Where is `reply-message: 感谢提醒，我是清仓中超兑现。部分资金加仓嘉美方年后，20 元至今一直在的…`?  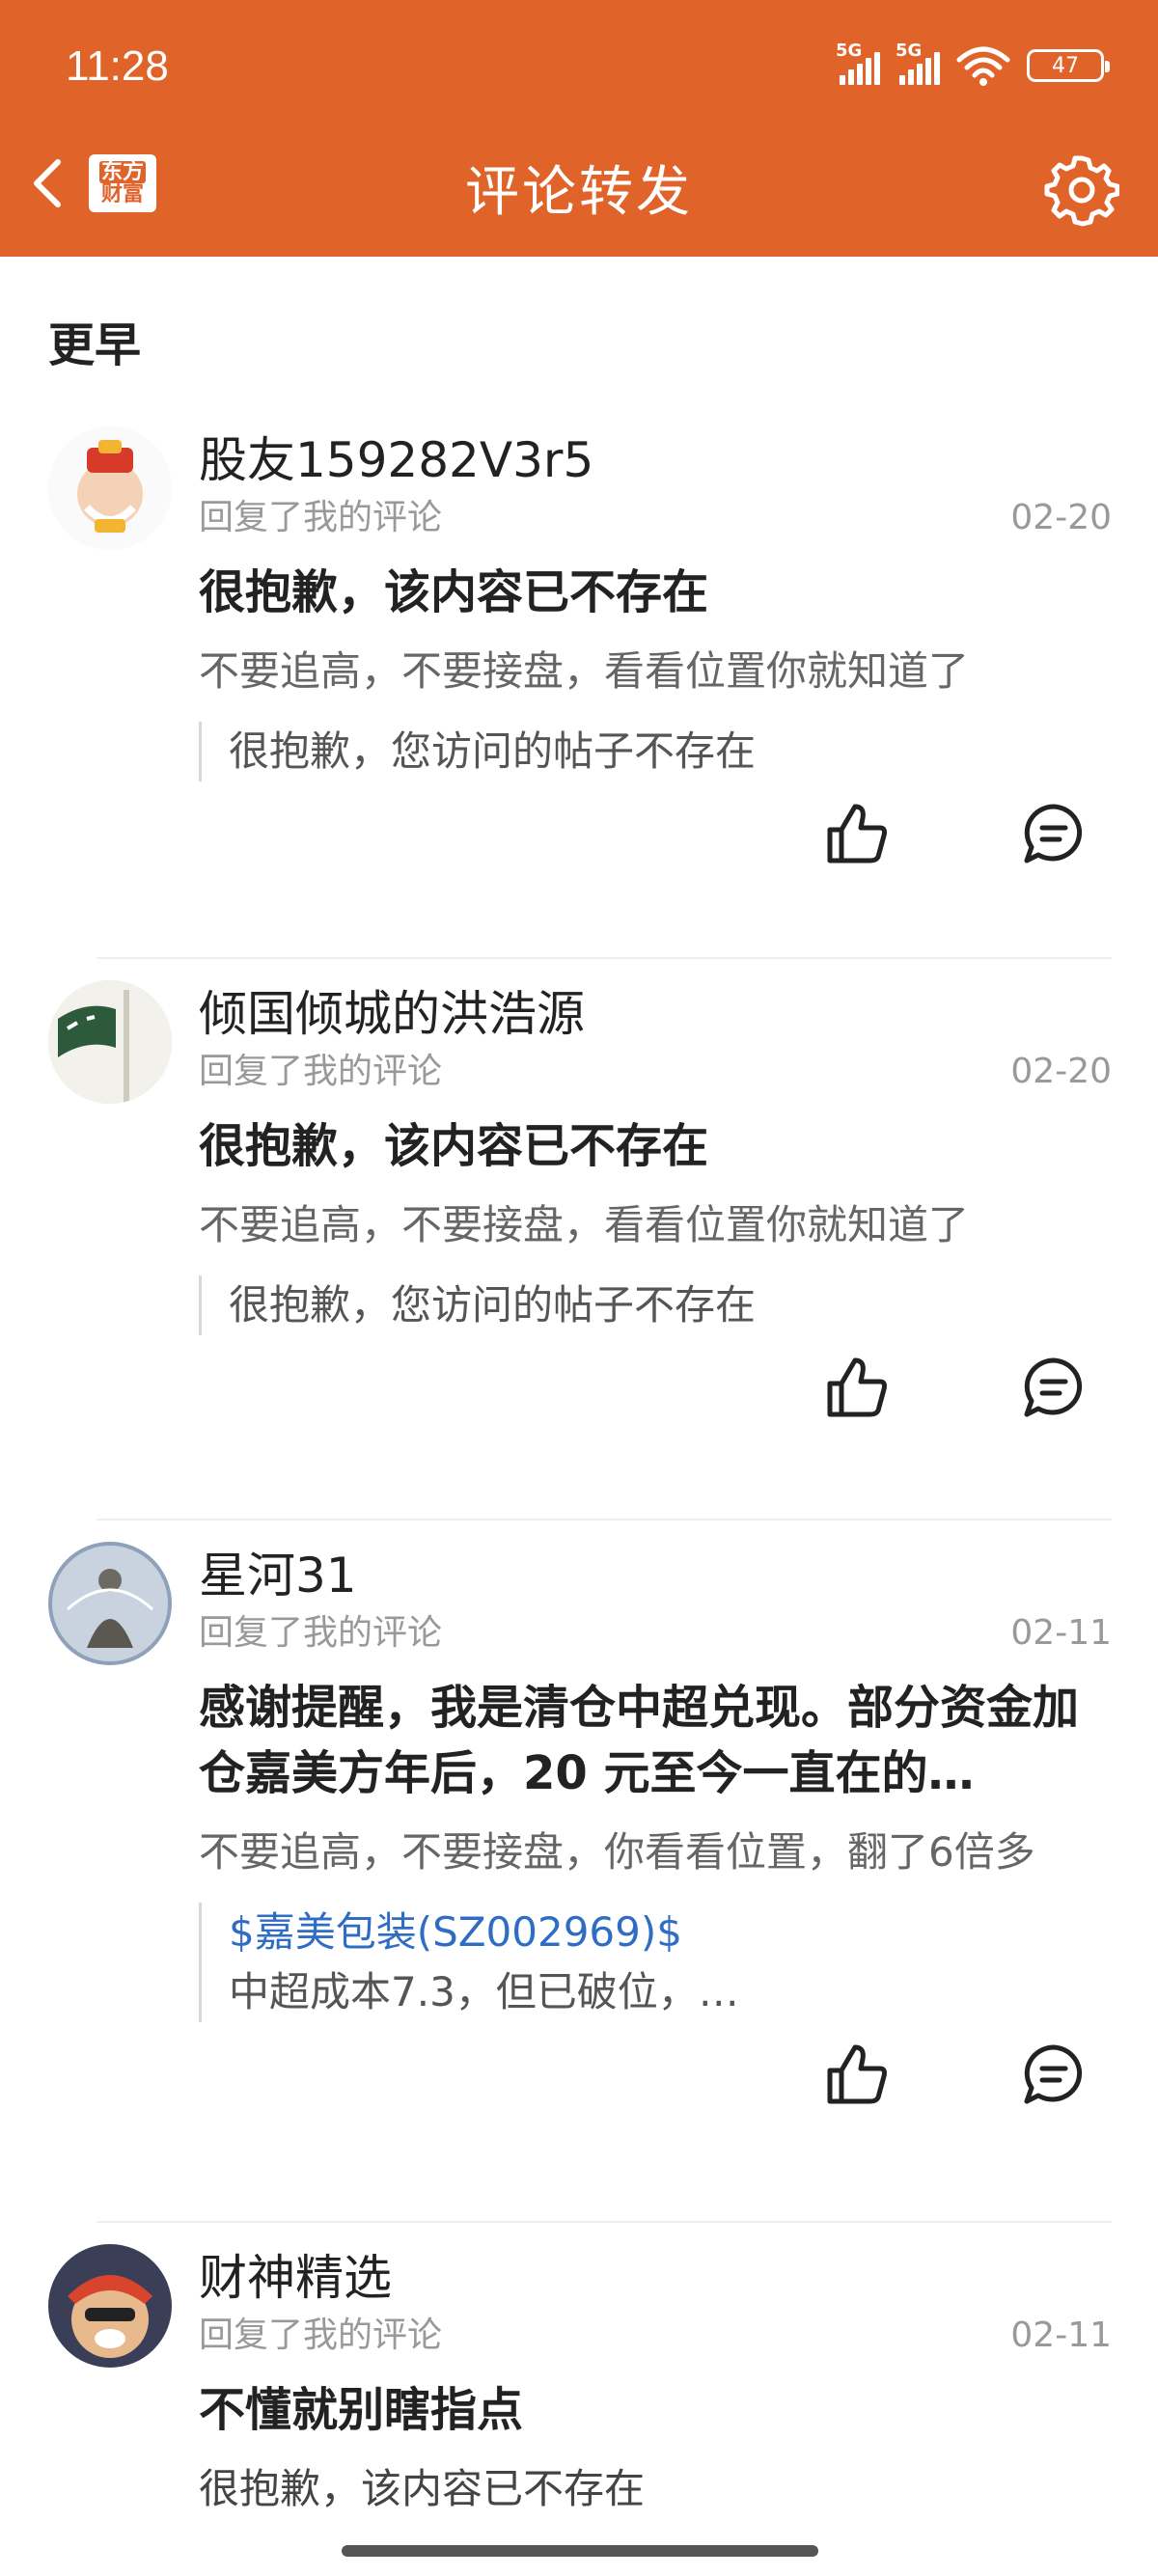 reply-message: 感谢提醒，我是清仓中超兑现。部分资金加仓嘉美方年后，20 元至今一直在的… is located at coordinates (655, 1741).